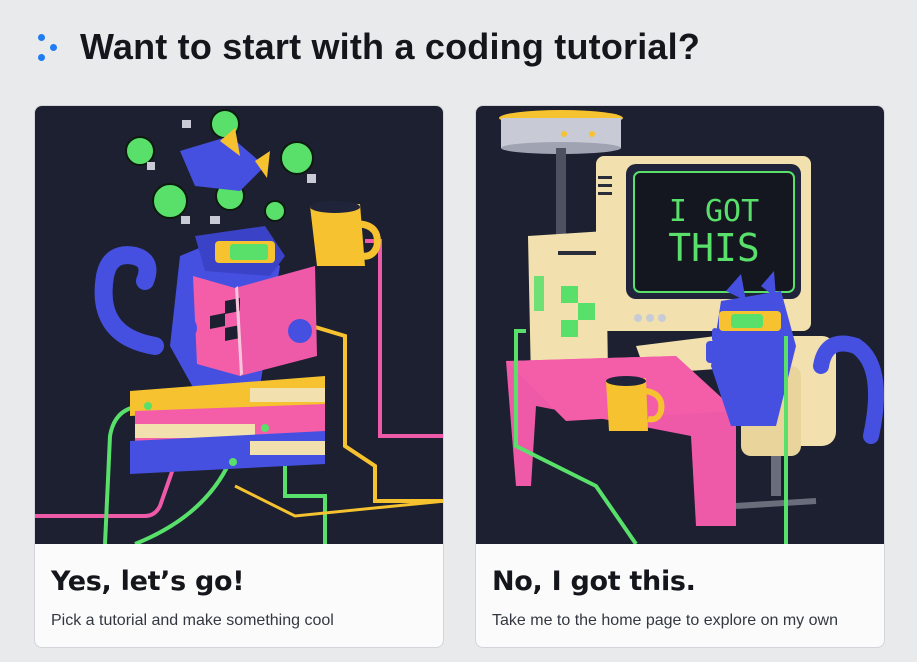 The image size is (917, 662). Describe the element at coordinates (714, 211) in the screenshot. I see `screen-text-line-1: I GOT` at that location.